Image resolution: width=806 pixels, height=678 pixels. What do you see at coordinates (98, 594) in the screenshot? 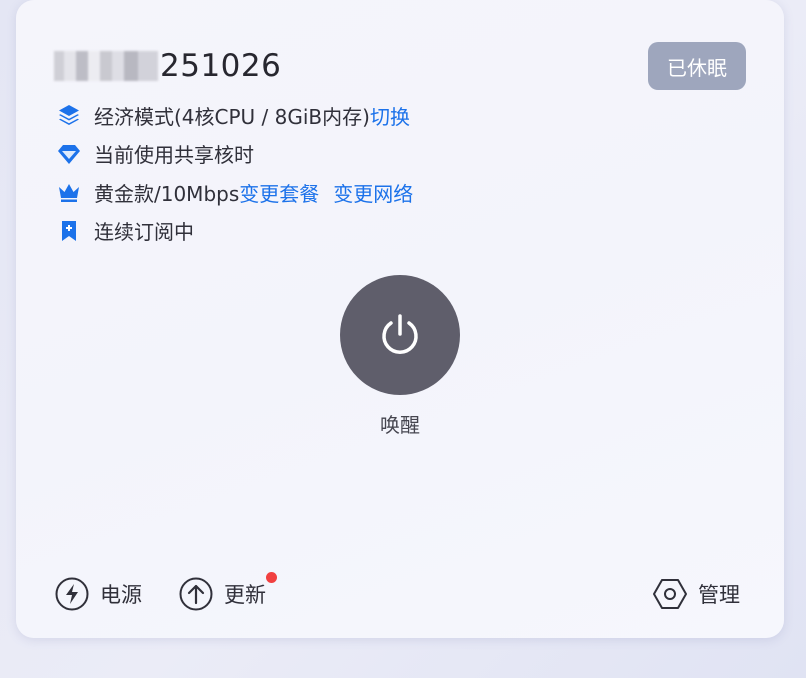
I see `footer-power-button: 电源` at bounding box center [98, 594].